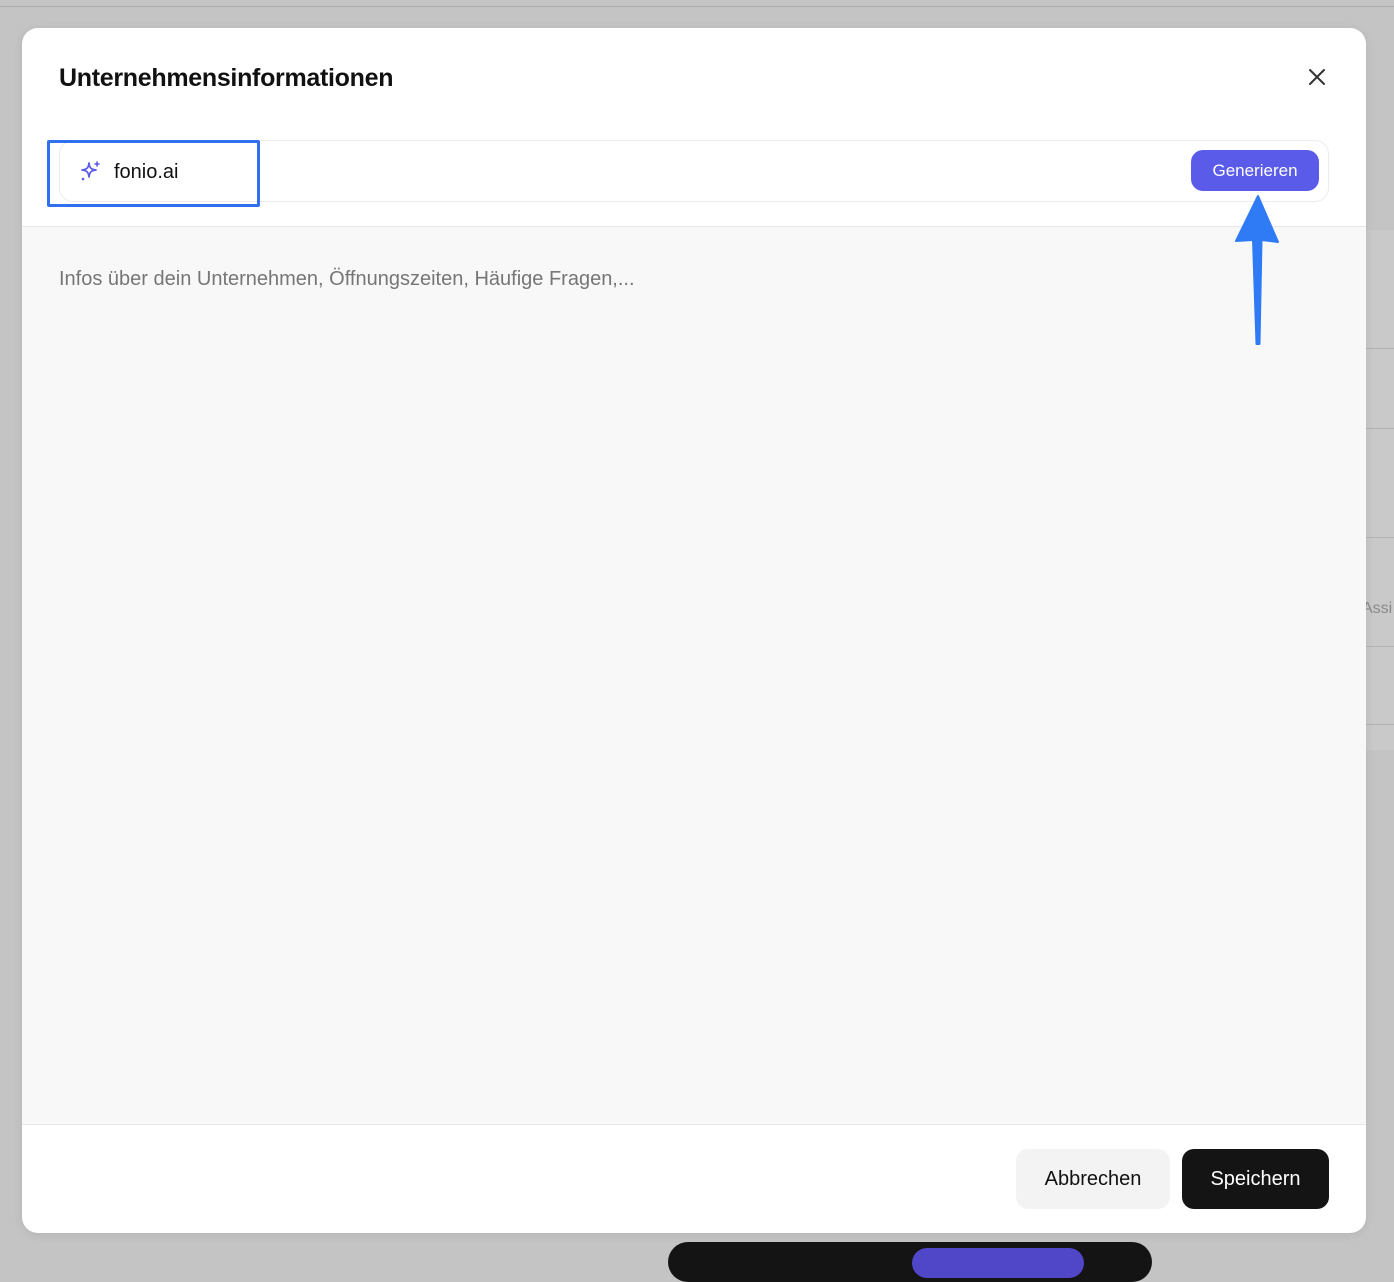  Describe the element at coordinates (694, 1124) in the screenshot. I see `footer-divider` at that location.